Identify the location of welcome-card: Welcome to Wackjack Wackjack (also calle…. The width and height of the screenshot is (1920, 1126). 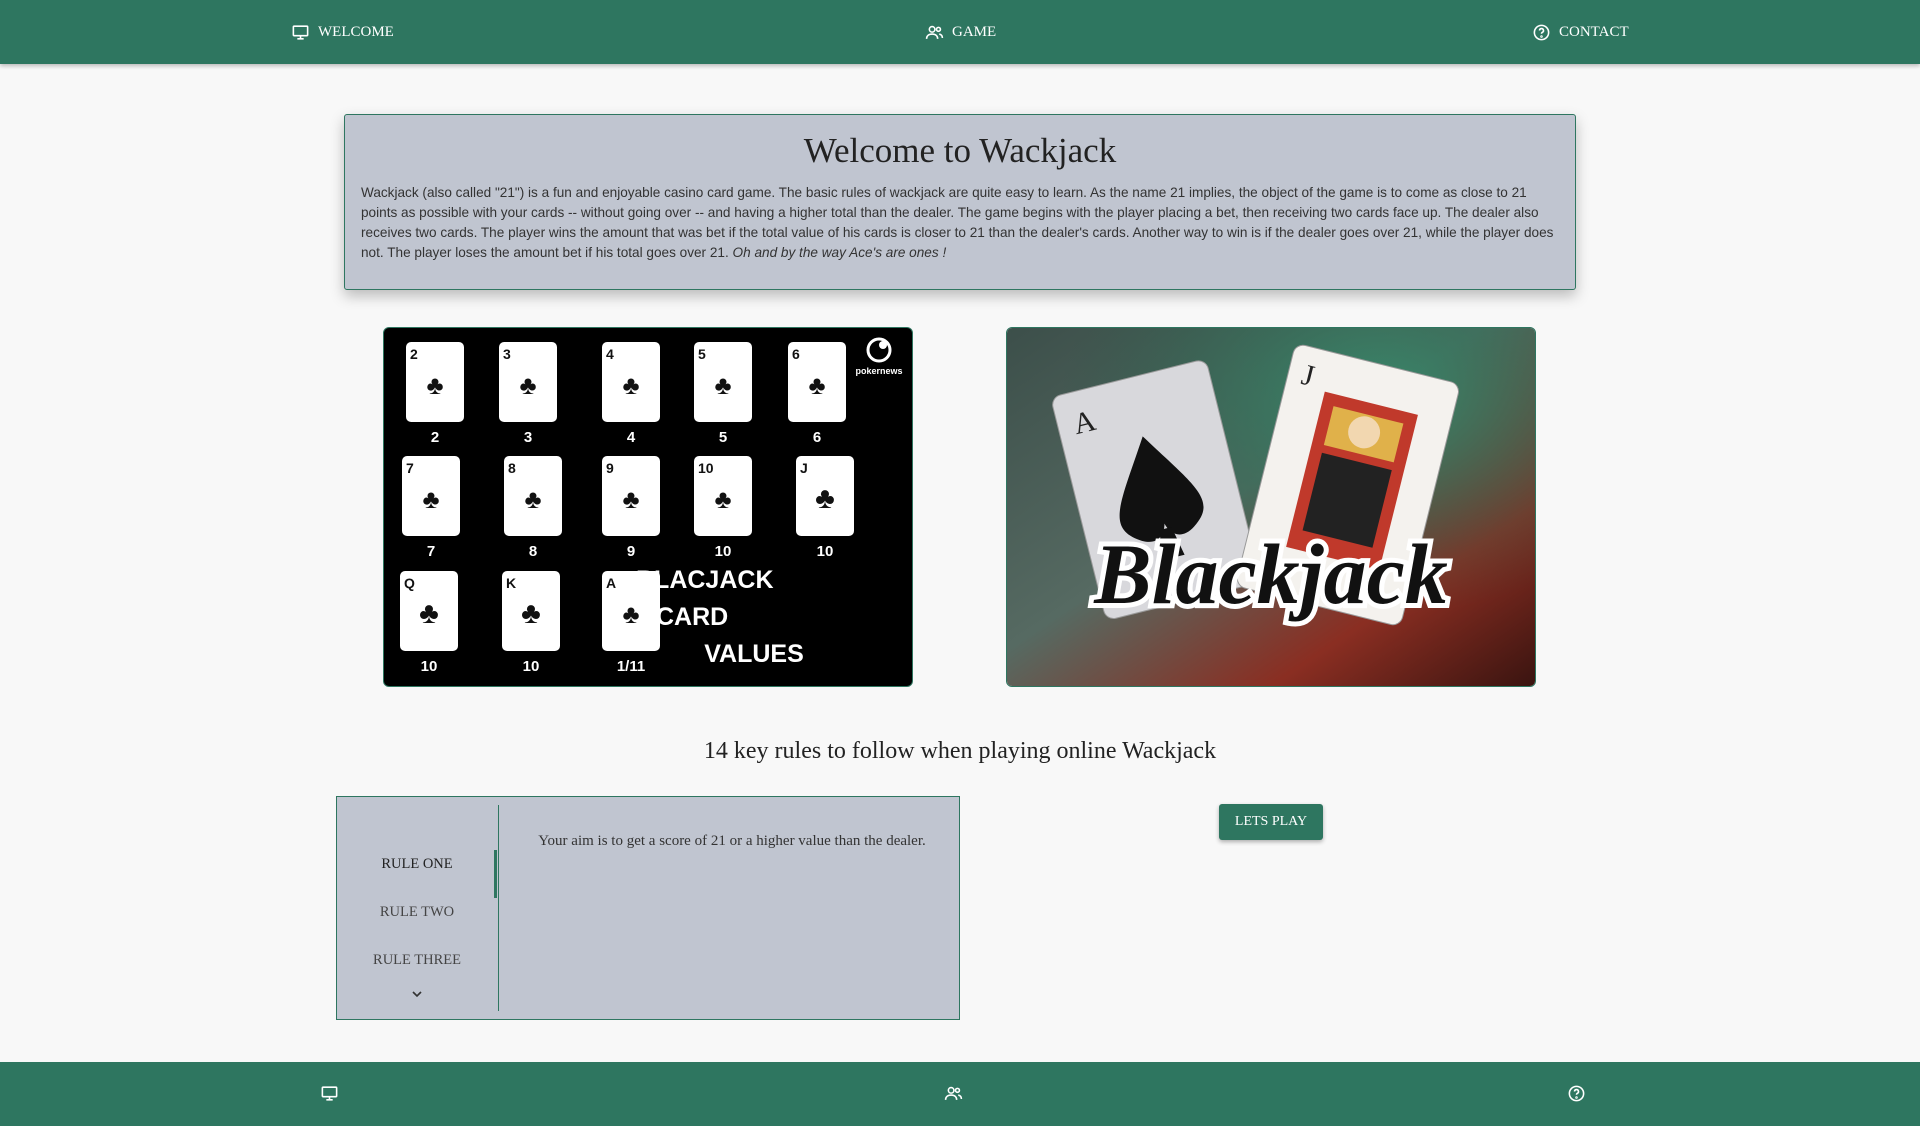
(960, 202).